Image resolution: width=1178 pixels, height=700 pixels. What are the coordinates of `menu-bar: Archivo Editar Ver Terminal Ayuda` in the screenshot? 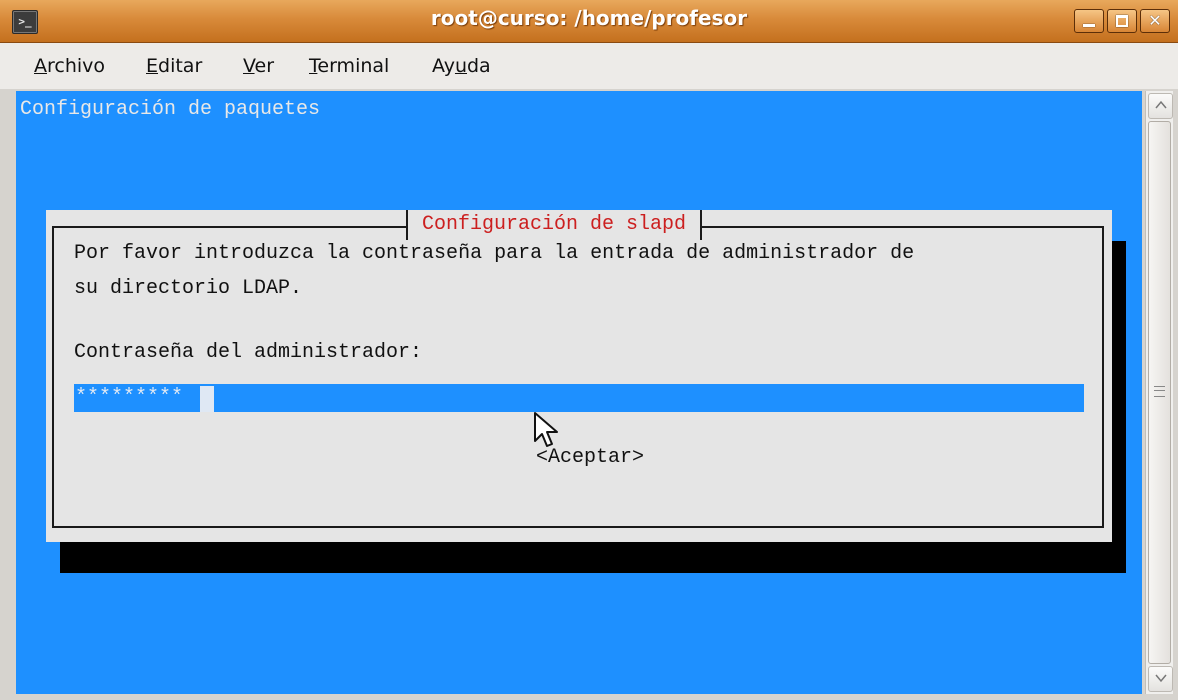 It's located at (589, 66).